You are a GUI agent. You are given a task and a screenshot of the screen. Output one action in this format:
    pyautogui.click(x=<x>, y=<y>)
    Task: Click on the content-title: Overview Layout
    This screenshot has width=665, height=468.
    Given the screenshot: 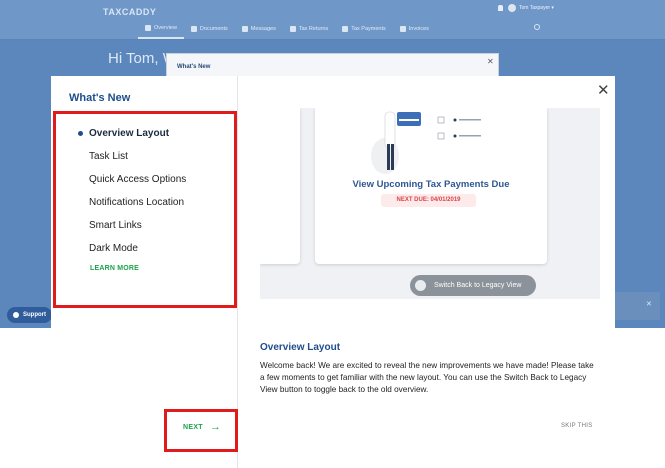 What is the action you would take?
    pyautogui.click(x=300, y=347)
    